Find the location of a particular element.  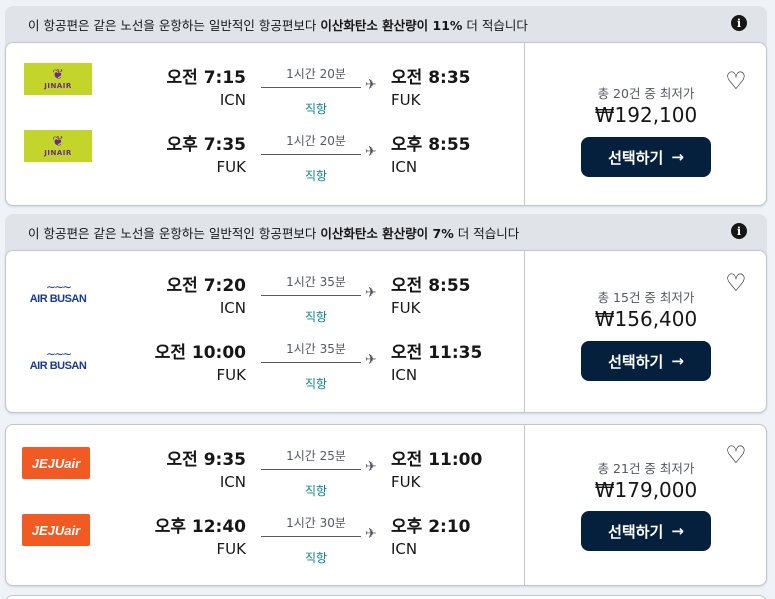

departure-time: 오전 10:00 is located at coordinates (200, 353).